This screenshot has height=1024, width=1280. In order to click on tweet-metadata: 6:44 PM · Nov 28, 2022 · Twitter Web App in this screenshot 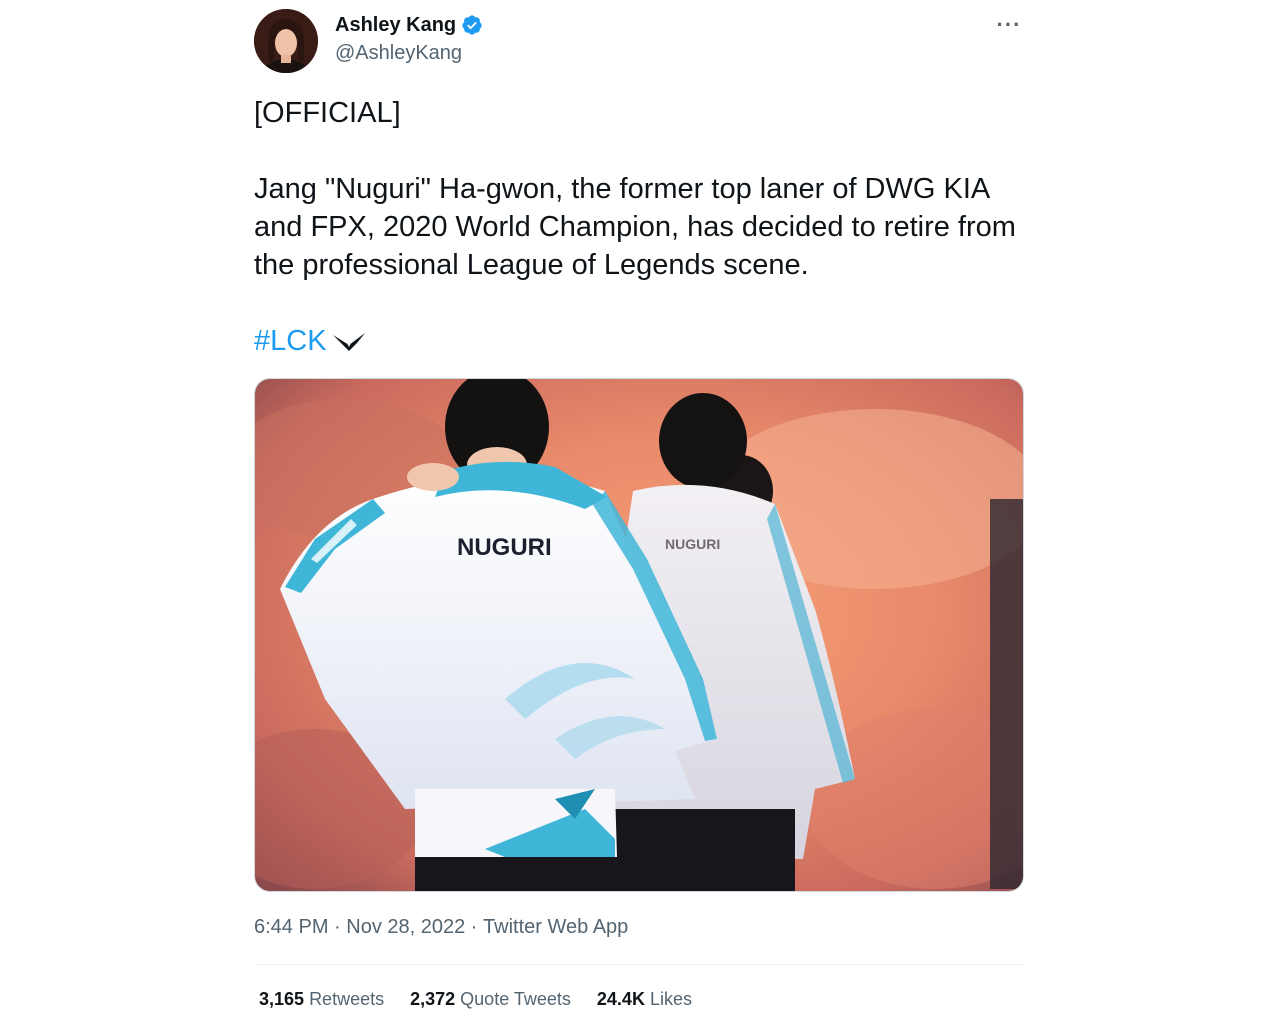, I will do `click(441, 927)`.